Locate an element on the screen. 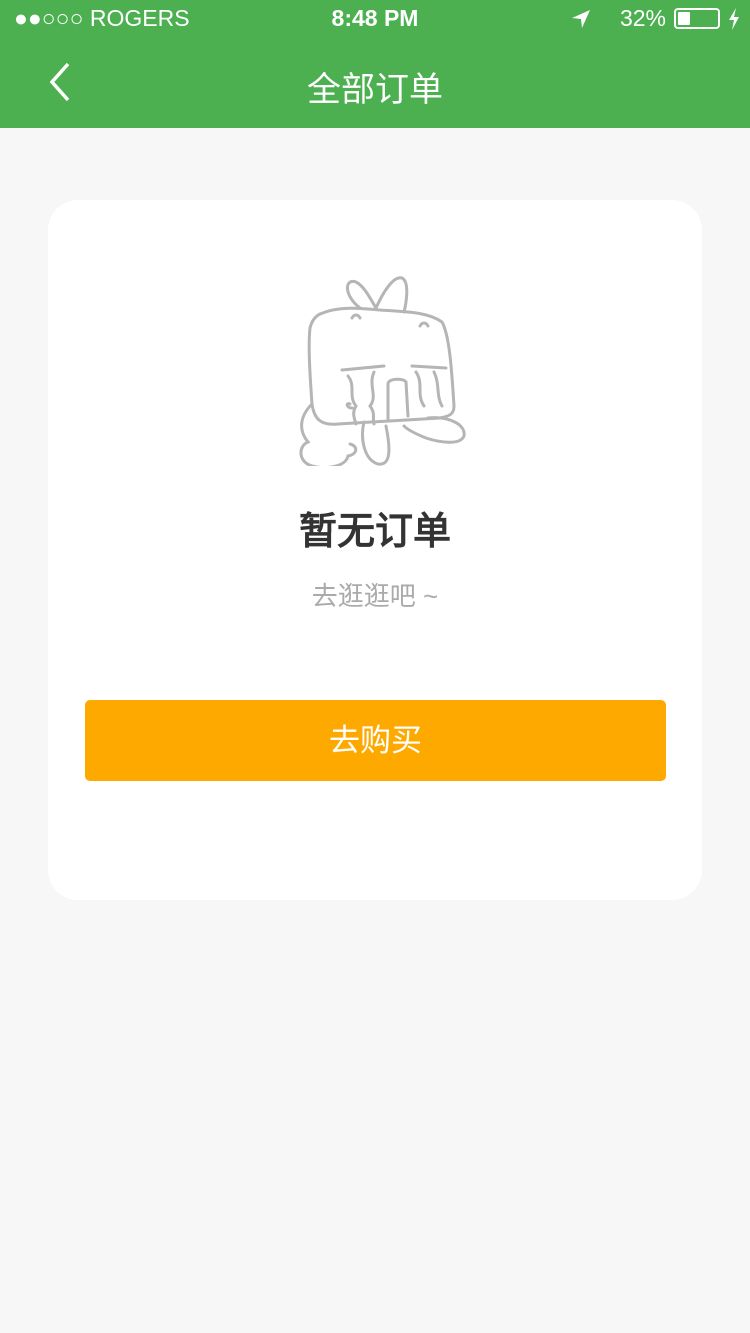 The image size is (750, 1333). header: ●●○○○ ROGERS 8:48 PM 32% 全部订单 is located at coordinates (375, 64).